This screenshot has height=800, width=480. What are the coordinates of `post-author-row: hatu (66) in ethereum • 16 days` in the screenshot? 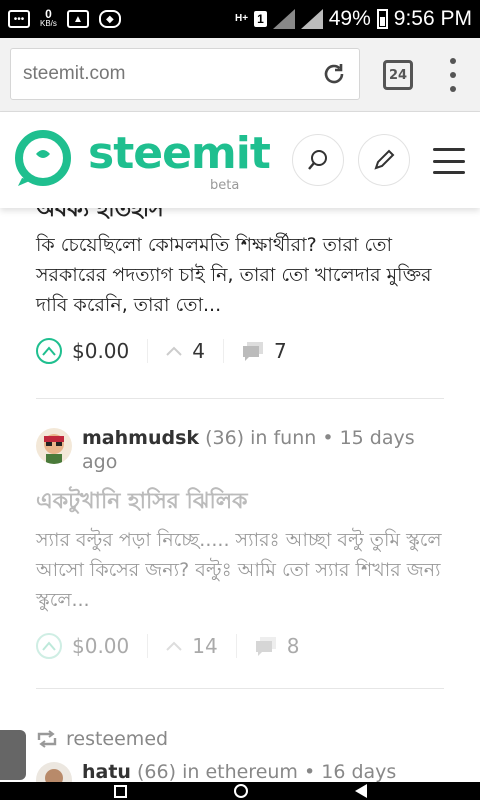 It's located at (240, 771).